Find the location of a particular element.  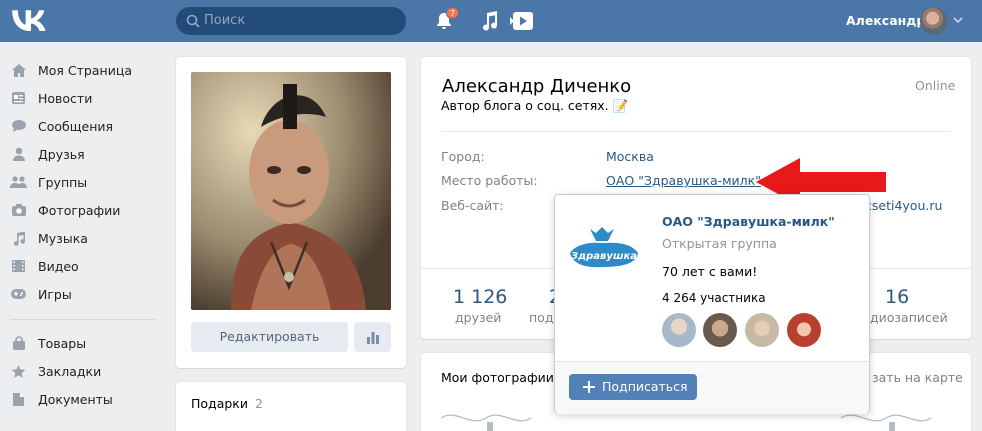

gifts-count: 2 is located at coordinates (258, 403).